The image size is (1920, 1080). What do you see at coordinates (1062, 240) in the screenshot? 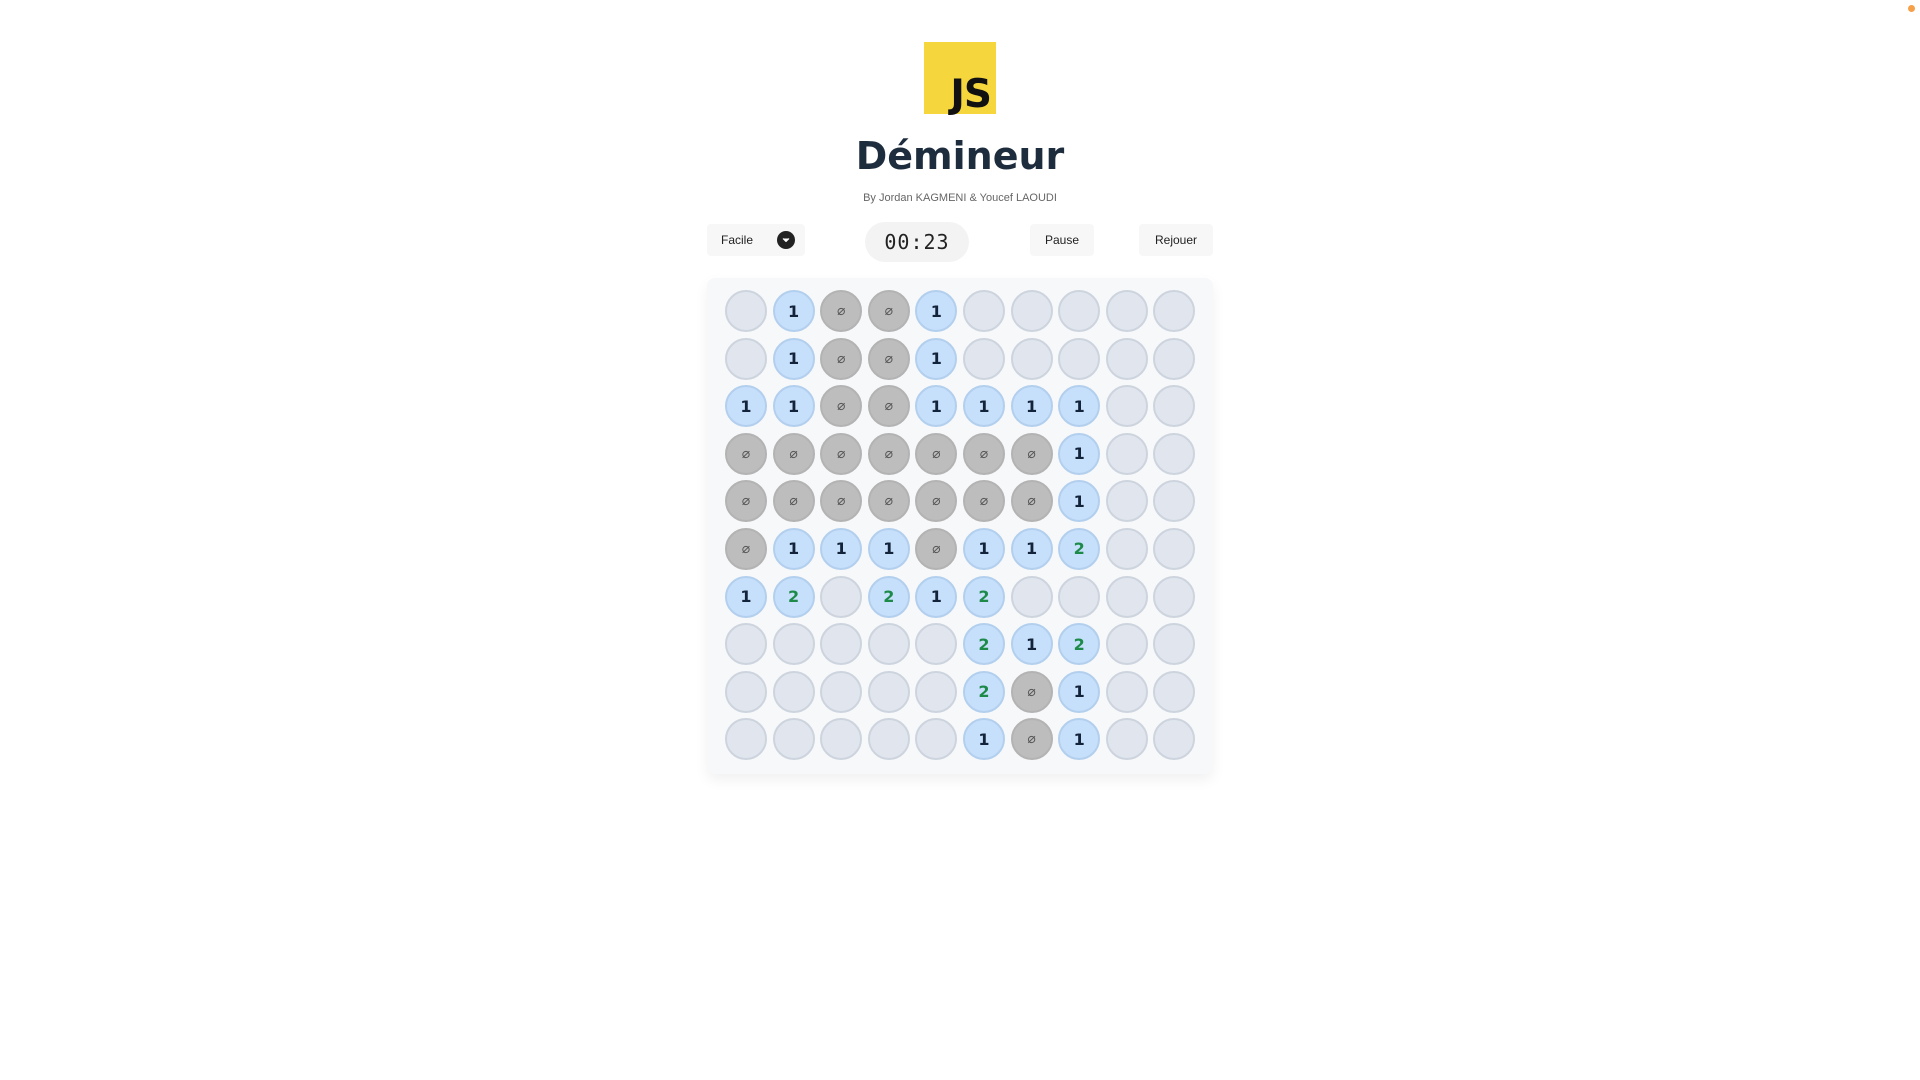
I see `pause-button: Pause` at bounding box center [1062, 240].